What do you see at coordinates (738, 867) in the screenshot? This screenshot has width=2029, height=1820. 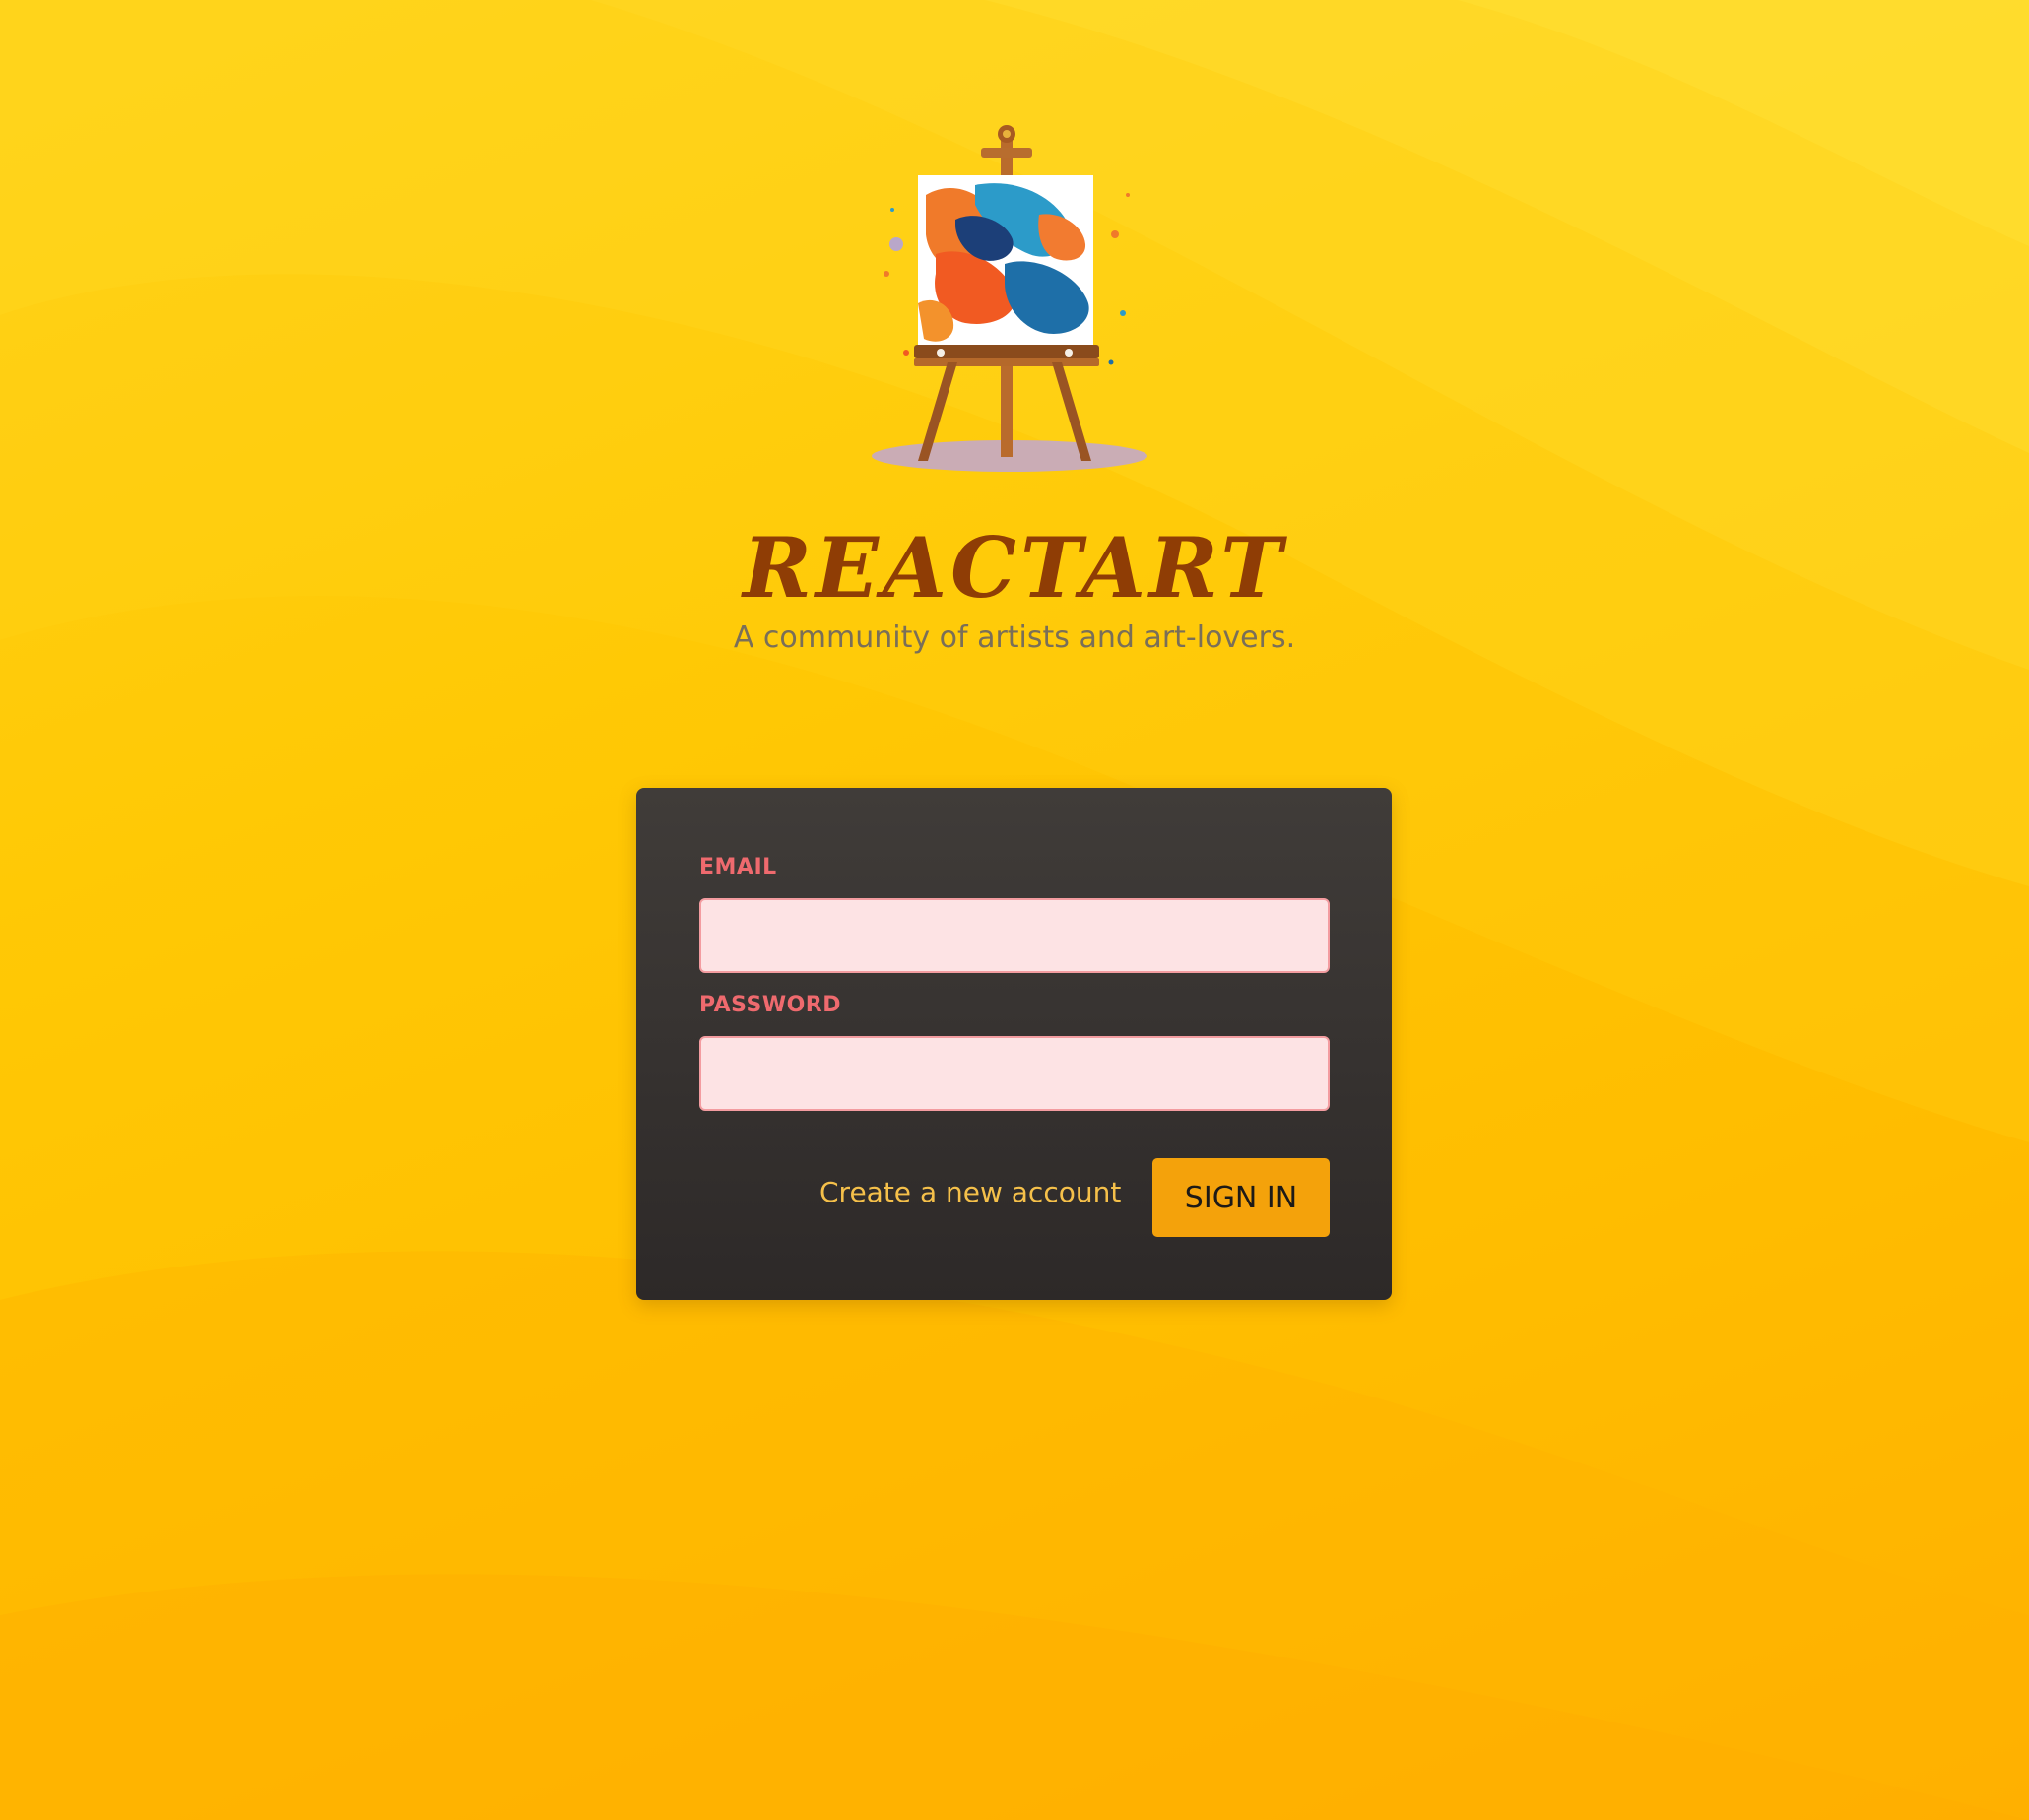 I see `email-label: EMAIL` at bounding box center [738, 867].